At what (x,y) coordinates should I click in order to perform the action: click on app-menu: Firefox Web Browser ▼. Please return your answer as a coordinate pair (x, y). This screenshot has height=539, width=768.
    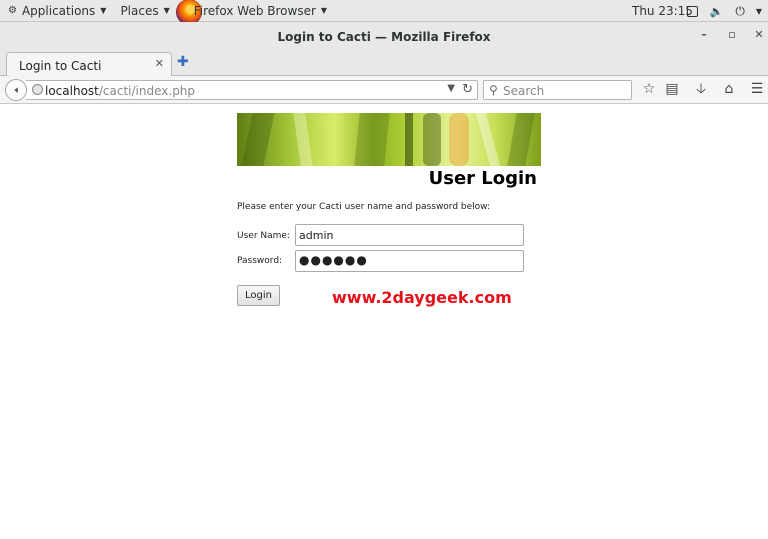
    Looking at the image, I should click on (253, 12).